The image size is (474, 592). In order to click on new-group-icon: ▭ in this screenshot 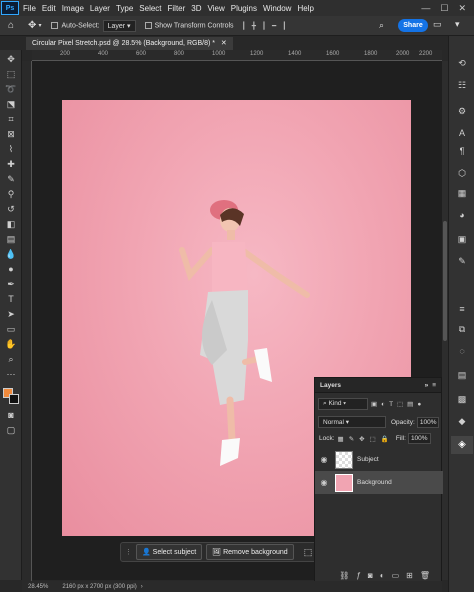, I will do `click(399, 575)`.